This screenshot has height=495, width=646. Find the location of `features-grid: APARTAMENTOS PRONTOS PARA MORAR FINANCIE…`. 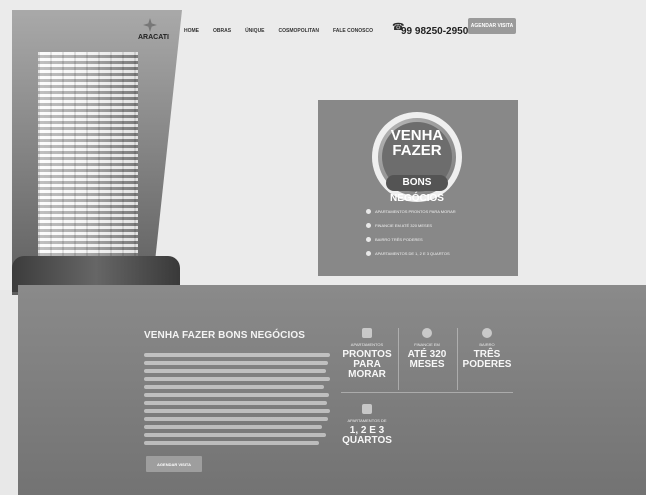

features-grid: APARTAMENTOS PRONTOS PARA MORAR FINANCIE… is located at coordinates (433, 386).